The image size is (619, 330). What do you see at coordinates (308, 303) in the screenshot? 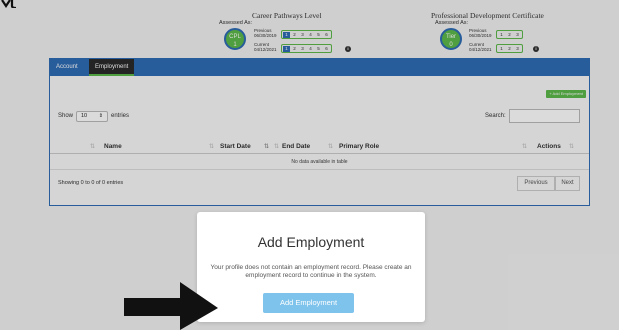
I see `modal-add-employment-button: Add Employment` at bounding box center [308, 303].